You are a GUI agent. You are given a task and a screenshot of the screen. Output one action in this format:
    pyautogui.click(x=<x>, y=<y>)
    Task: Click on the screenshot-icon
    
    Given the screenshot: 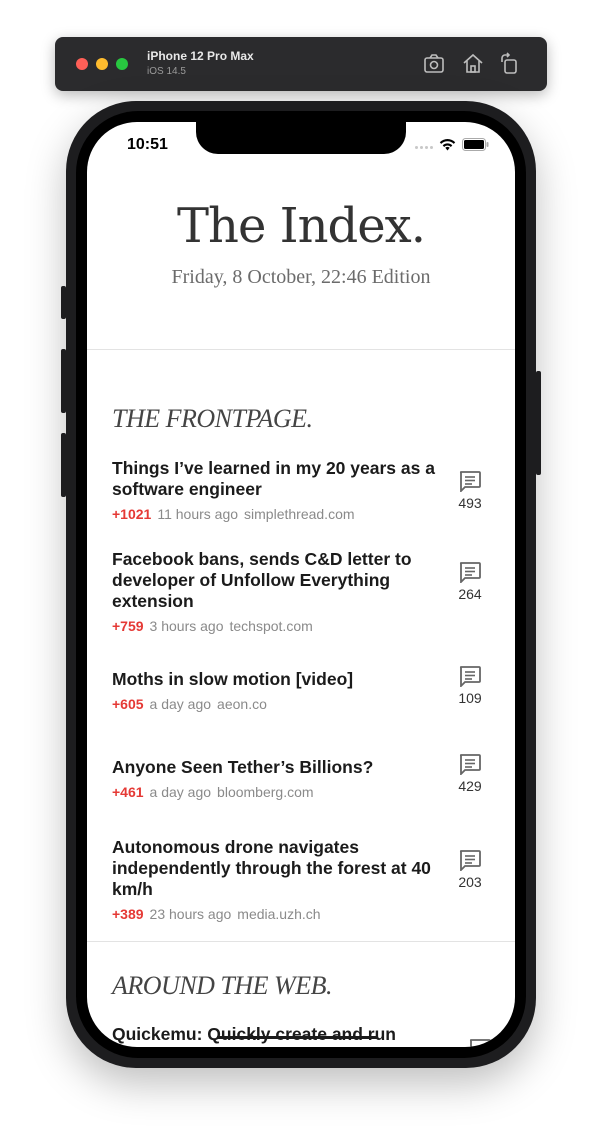 What is the action you would take?
    pyautogui.click(x=434, y=64)
    